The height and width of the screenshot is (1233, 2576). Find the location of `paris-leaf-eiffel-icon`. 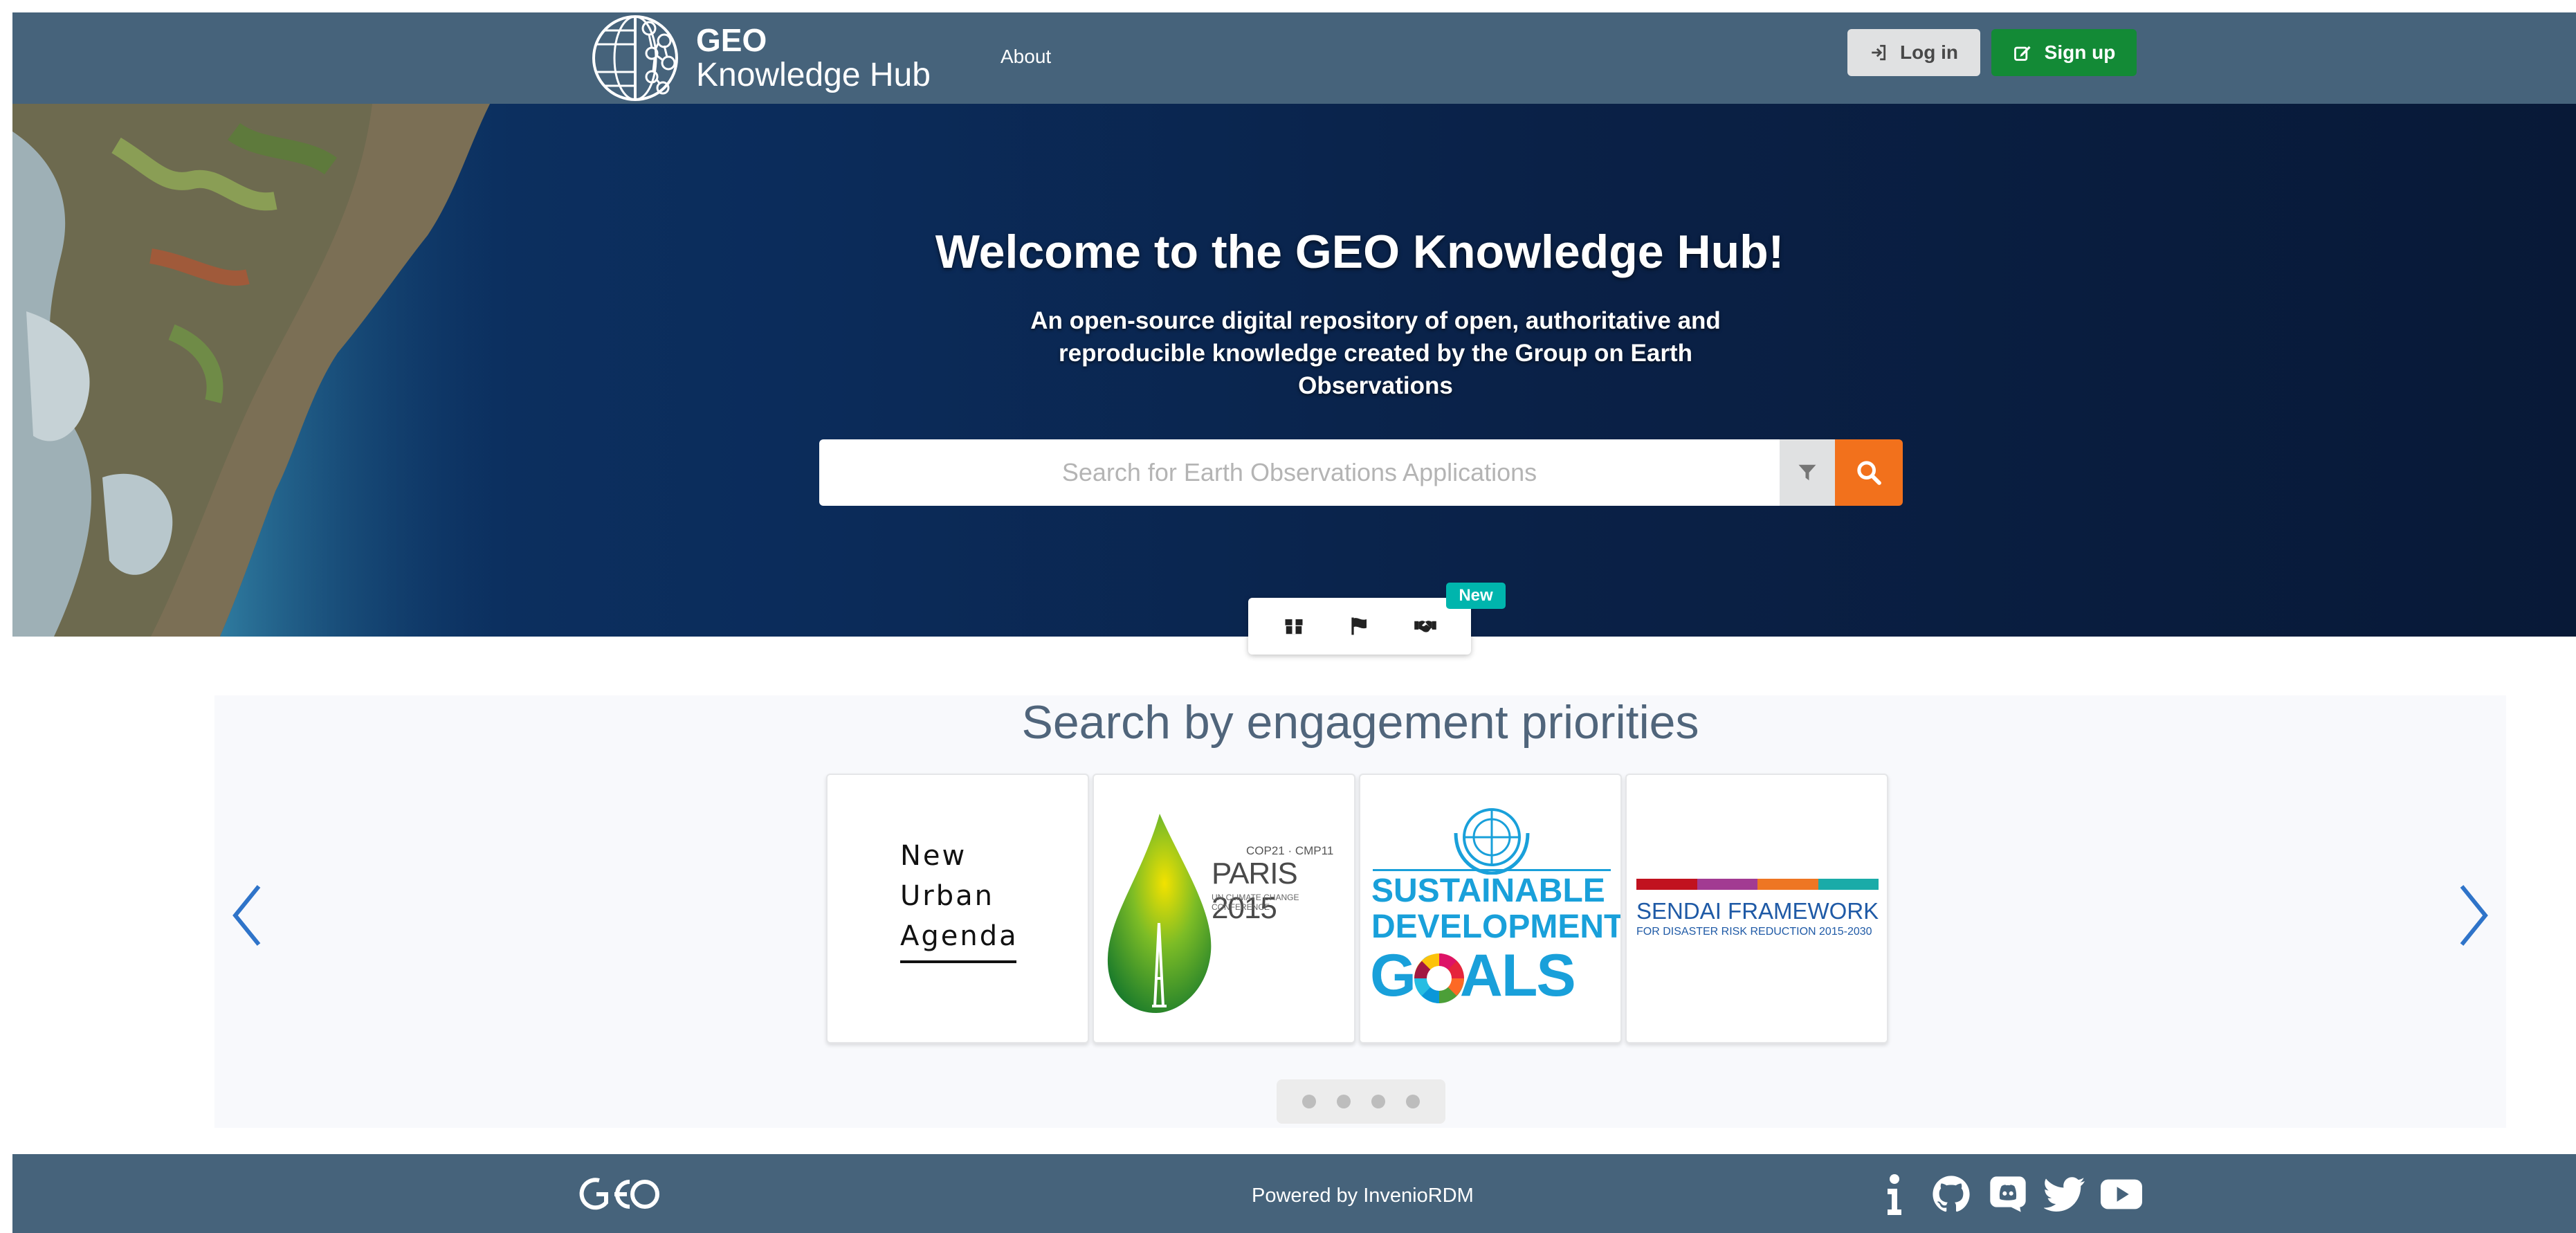

paris-leaf-eiffel-icon is located at coordinates (1160, 913).